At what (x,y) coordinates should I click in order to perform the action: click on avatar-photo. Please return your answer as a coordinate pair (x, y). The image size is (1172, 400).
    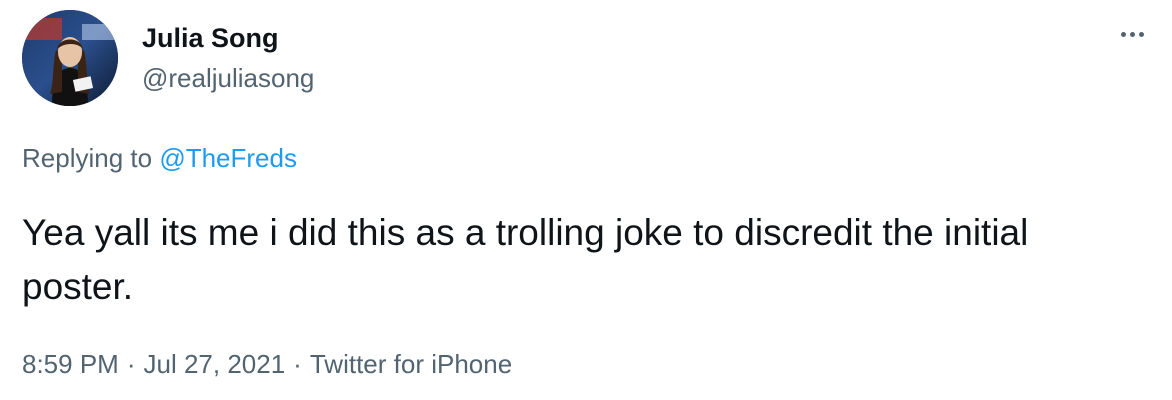
    Looking at the image, I should click on (70, 58).